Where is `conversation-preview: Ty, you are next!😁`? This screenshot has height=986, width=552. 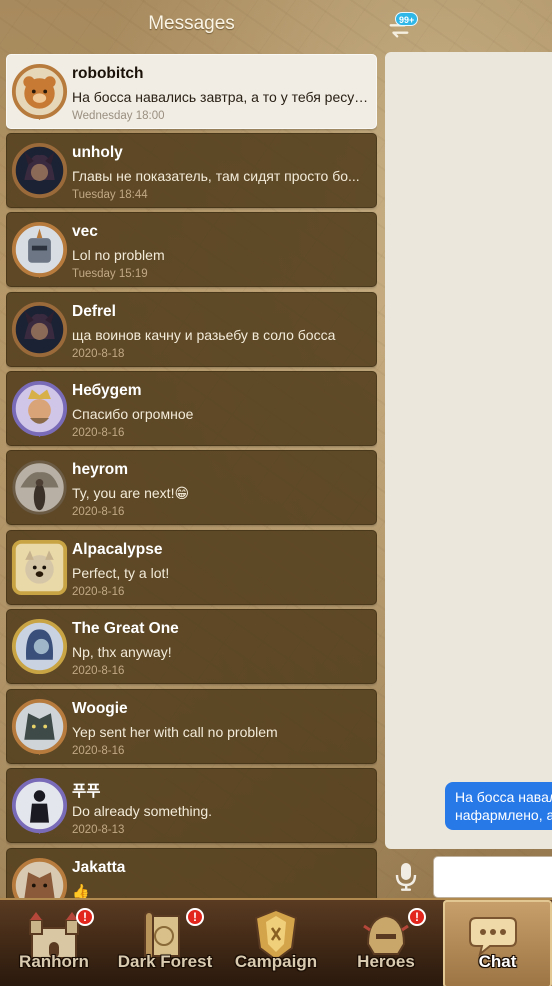
conversation-preview: Ty, you are next!😁 is located at coordinates (131, 493).